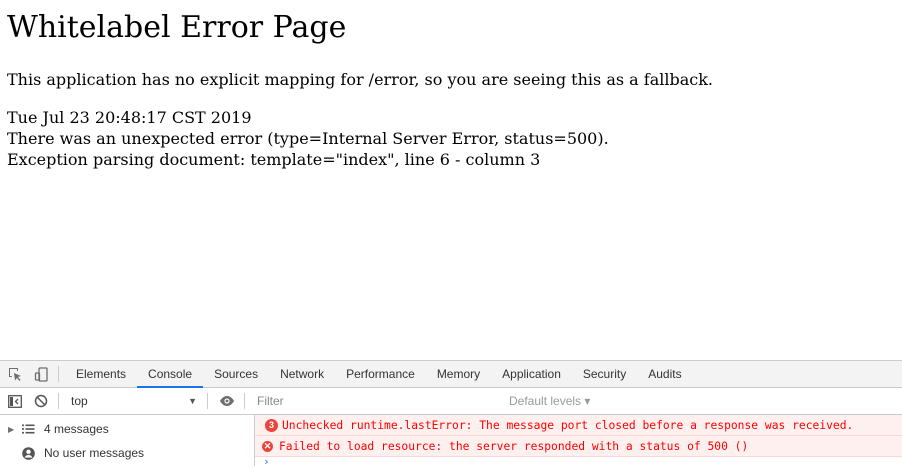  What do you see at coordinates (267, 446) in the screenshot?
I see `error-icon: ✕` at bounding box center [267, 446].